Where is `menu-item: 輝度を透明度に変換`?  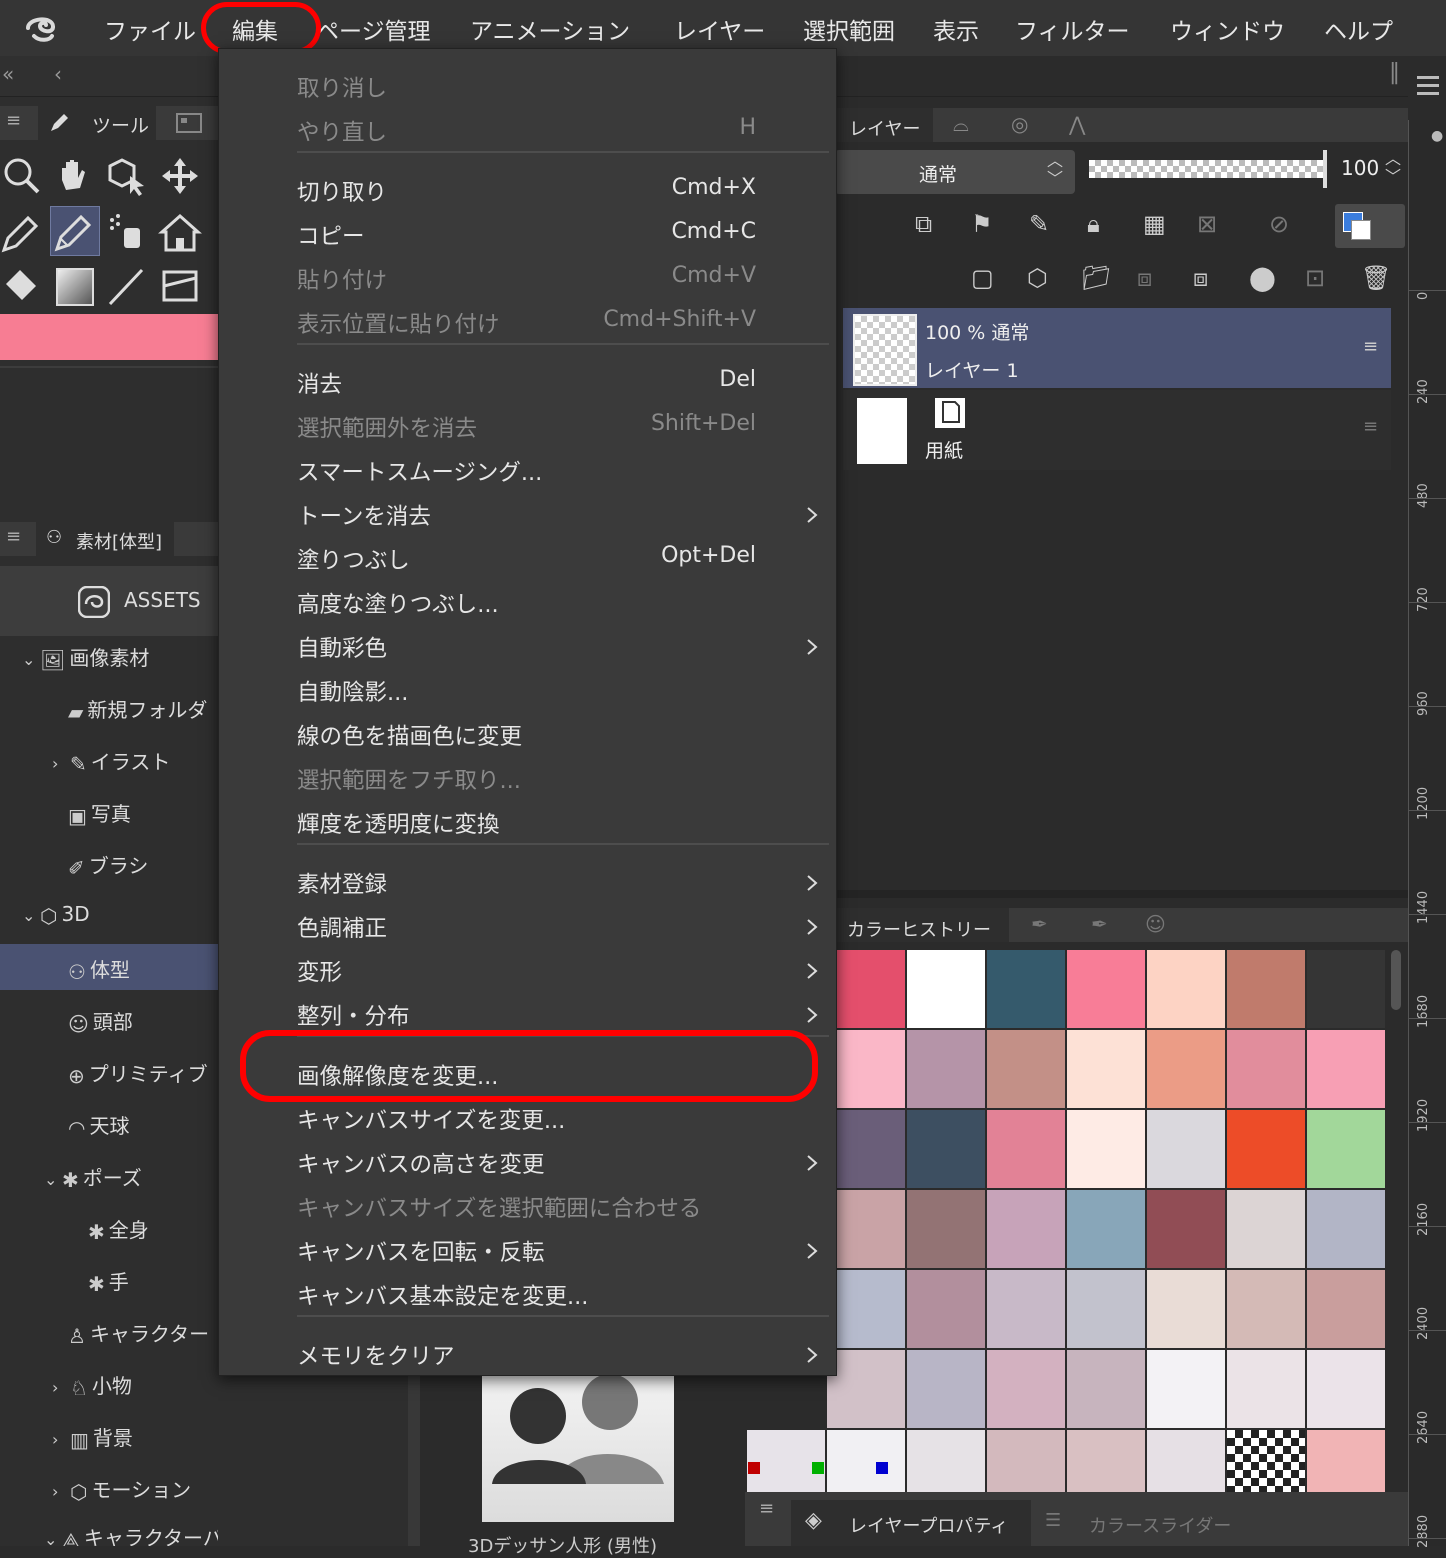
menu-item: 輝度を透明度に変換 is located at coordinates (527, 823).